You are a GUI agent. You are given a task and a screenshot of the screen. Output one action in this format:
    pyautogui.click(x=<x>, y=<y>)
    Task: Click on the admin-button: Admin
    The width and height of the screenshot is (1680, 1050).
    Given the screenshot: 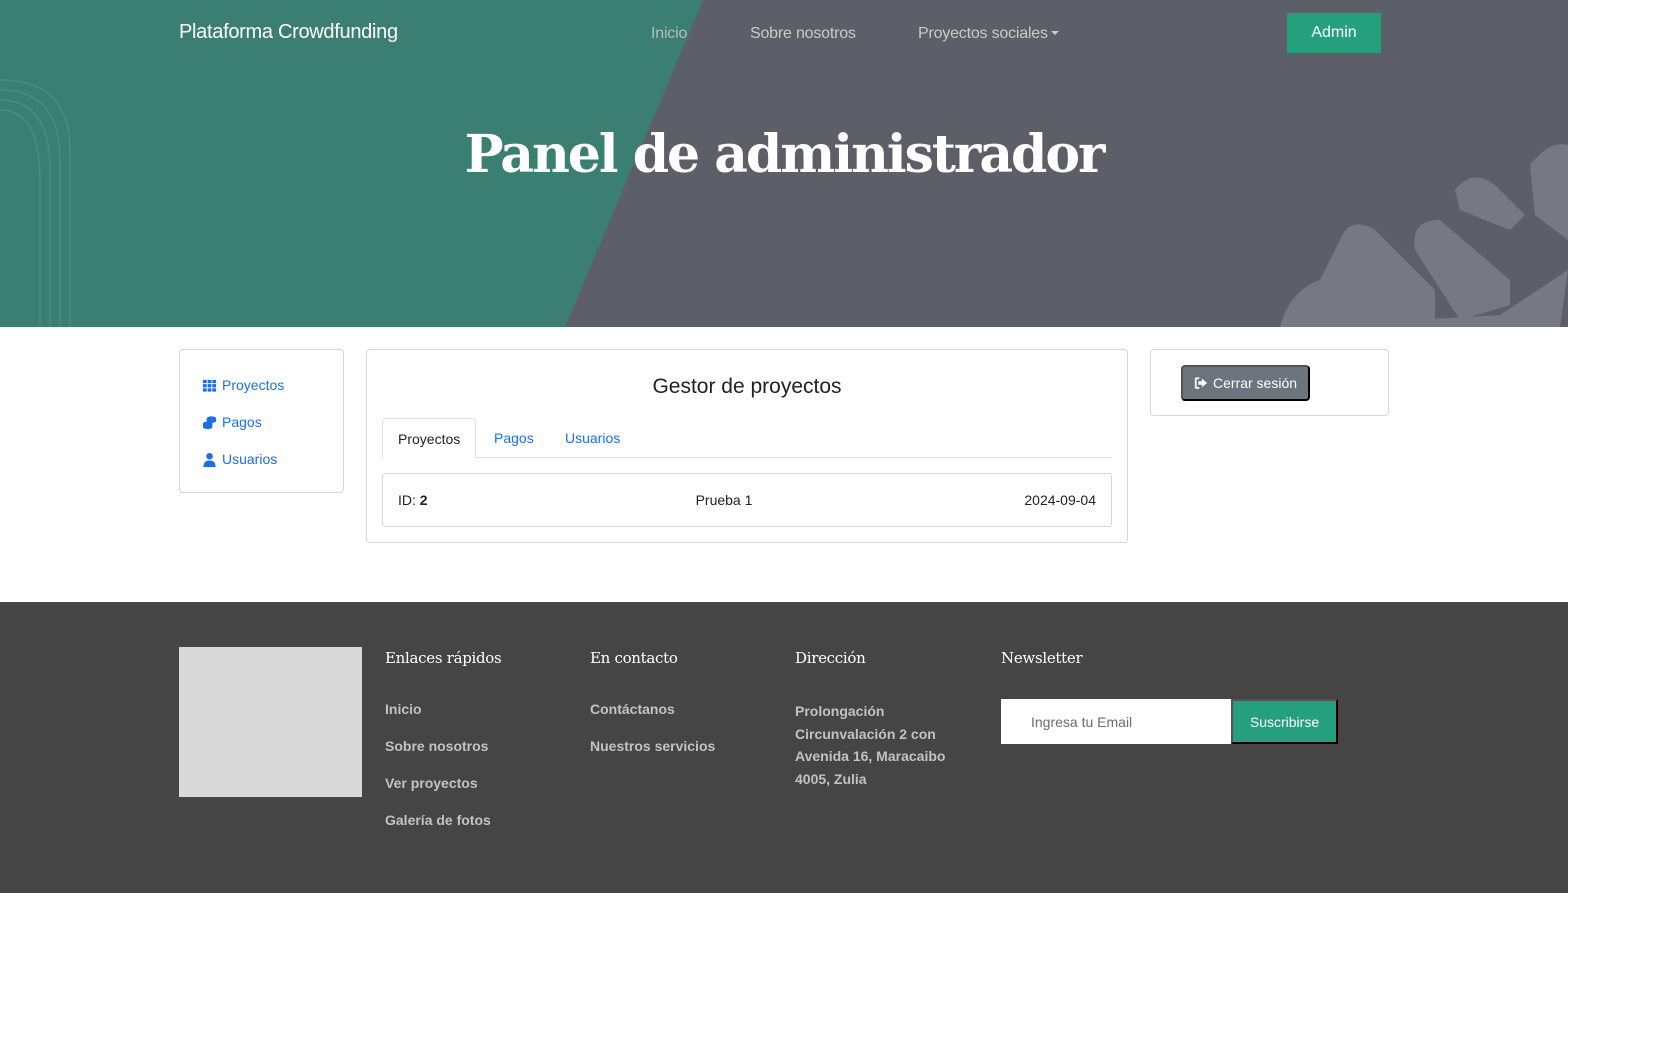 What is the action you would take?
    pyautogui.click(x=1334, y=33)
    